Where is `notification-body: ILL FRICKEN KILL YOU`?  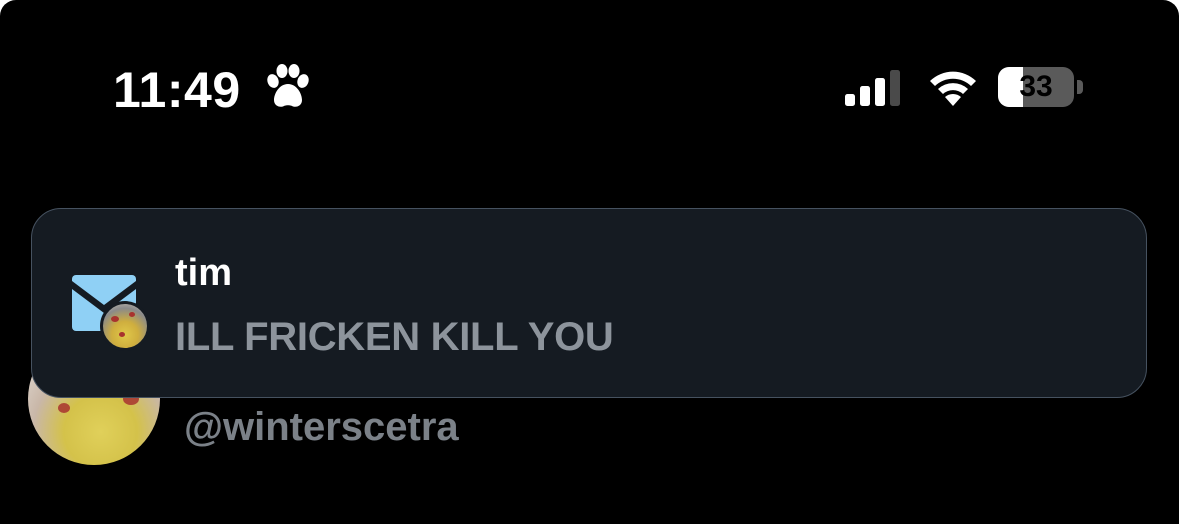 notification-body: ILL FRICKEN KILL YOU is located at coordinates (394, 337).